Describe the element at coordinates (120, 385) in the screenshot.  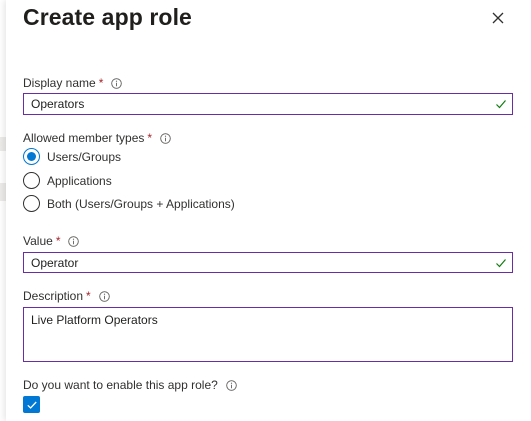
I see `enable-role-label-text: Do you want to enable this app role?` at that location.